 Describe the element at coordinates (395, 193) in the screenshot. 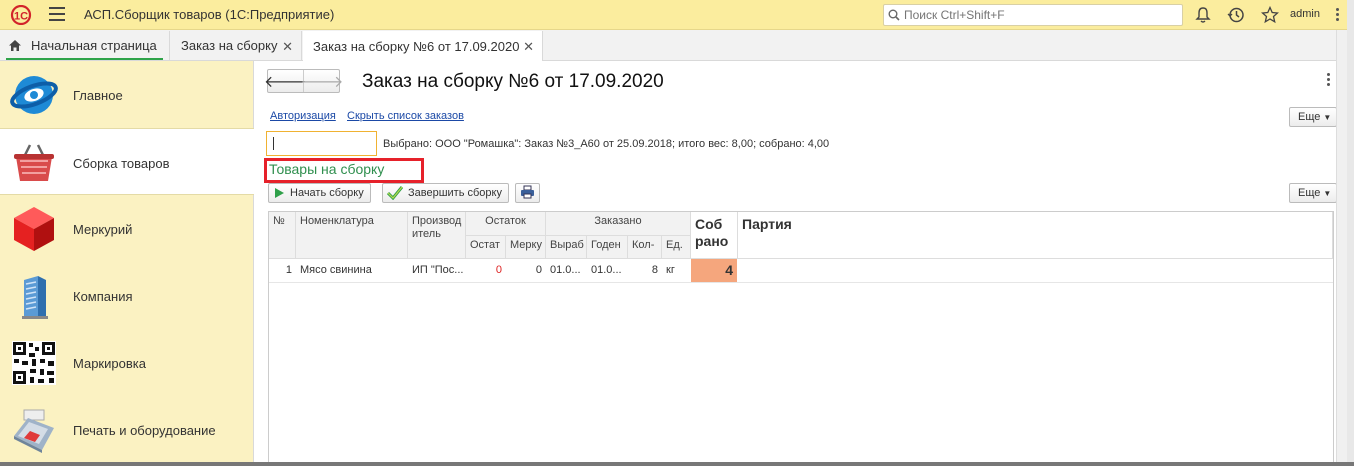

I see `checkmark-icon` at that location.